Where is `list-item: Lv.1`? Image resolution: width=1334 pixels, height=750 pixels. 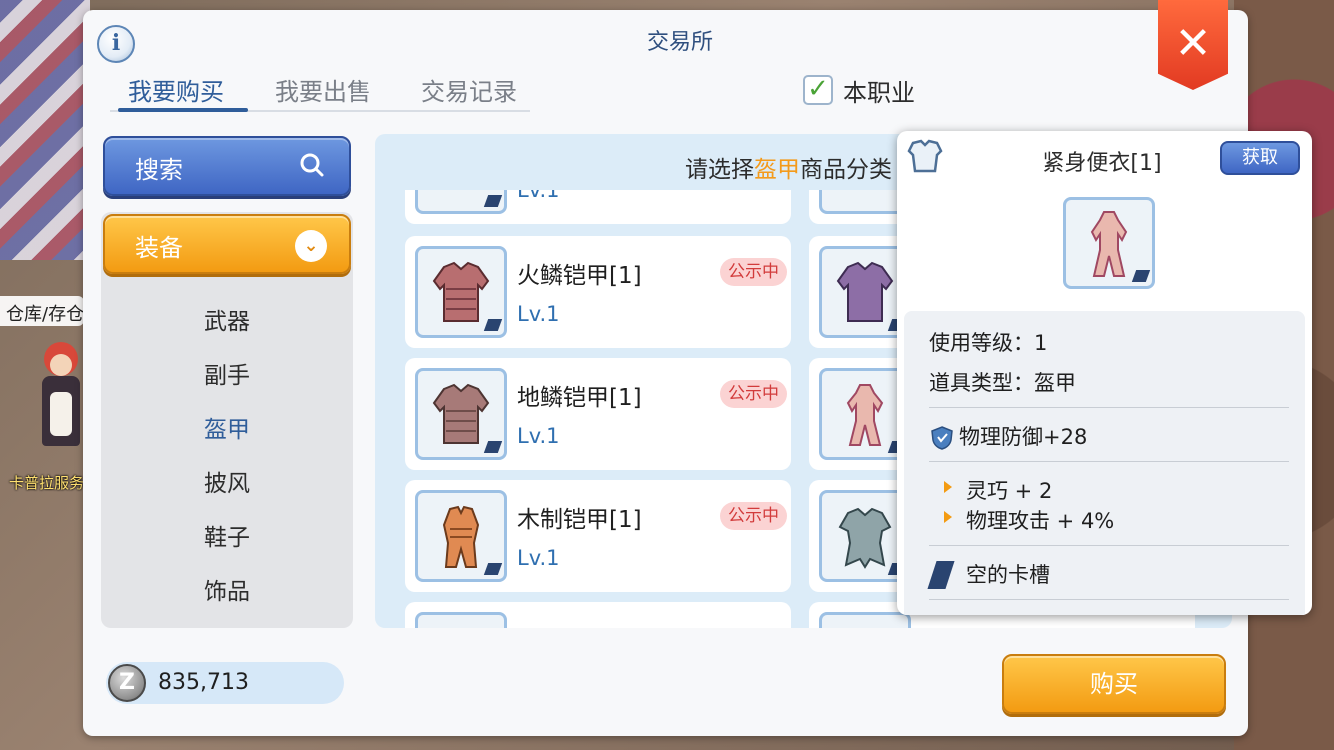
list-item: Lv.1 is located at coordinates (598, 207).